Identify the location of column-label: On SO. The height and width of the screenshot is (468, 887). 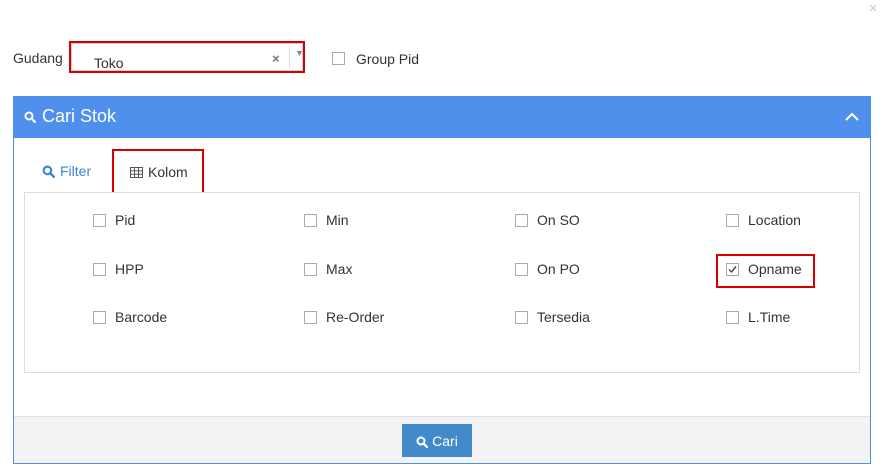
(558, 220).